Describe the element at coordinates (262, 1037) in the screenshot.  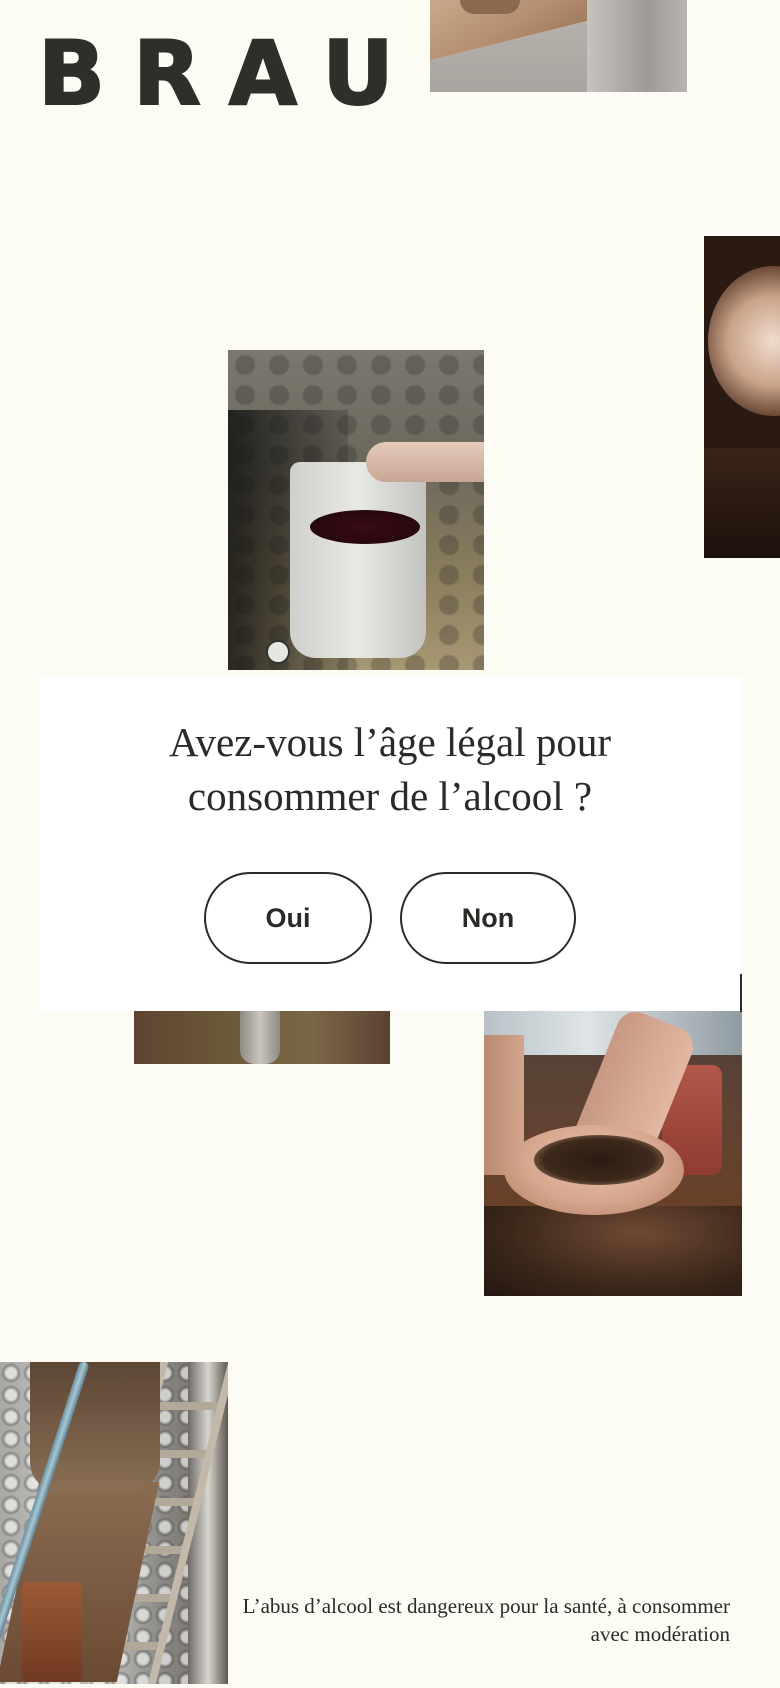
I see `gallery-photo-vine` at that location.